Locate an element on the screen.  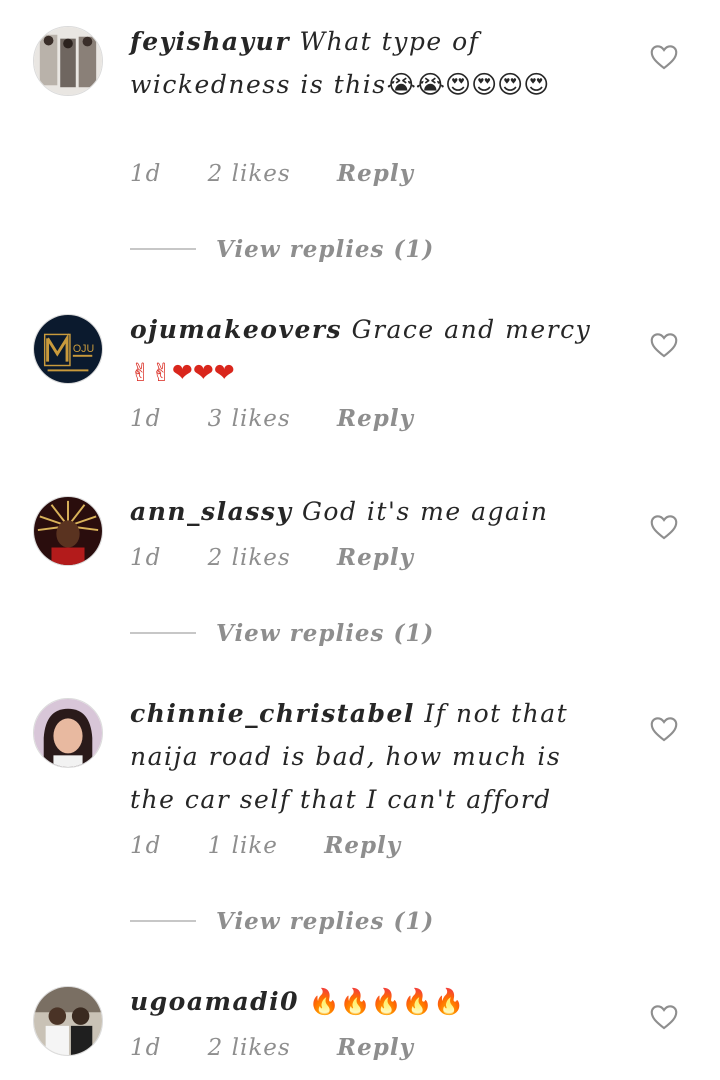
likes-count: 1 like is located at coordinates (243, 846).